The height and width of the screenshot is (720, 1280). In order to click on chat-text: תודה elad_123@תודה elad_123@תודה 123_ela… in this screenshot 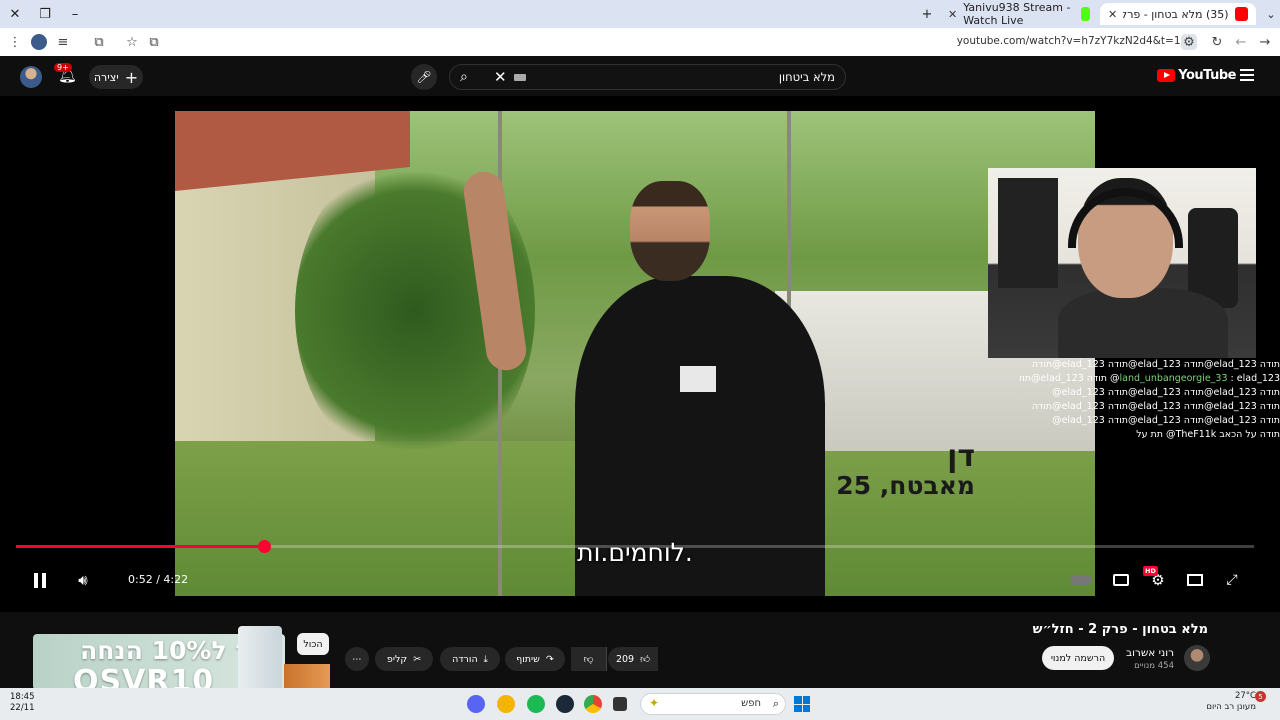, I will do `click(1155, 364)`.